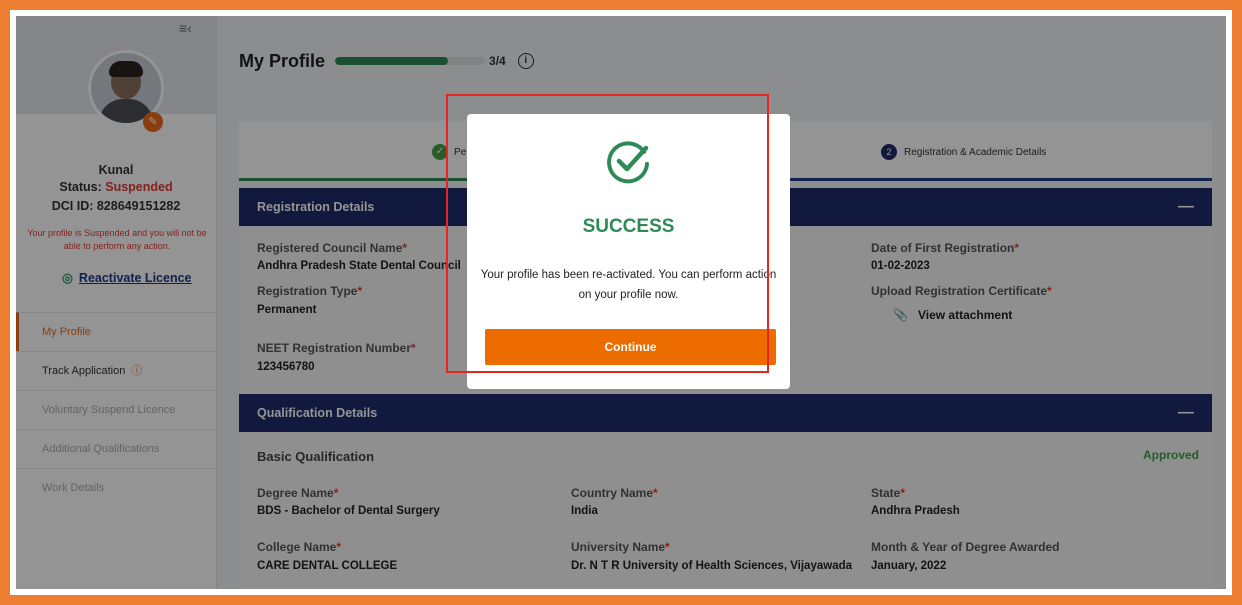 The width and height of the screenshot is (1242, 605). I want to click on annotation-highlight-box, so click(607, 233).